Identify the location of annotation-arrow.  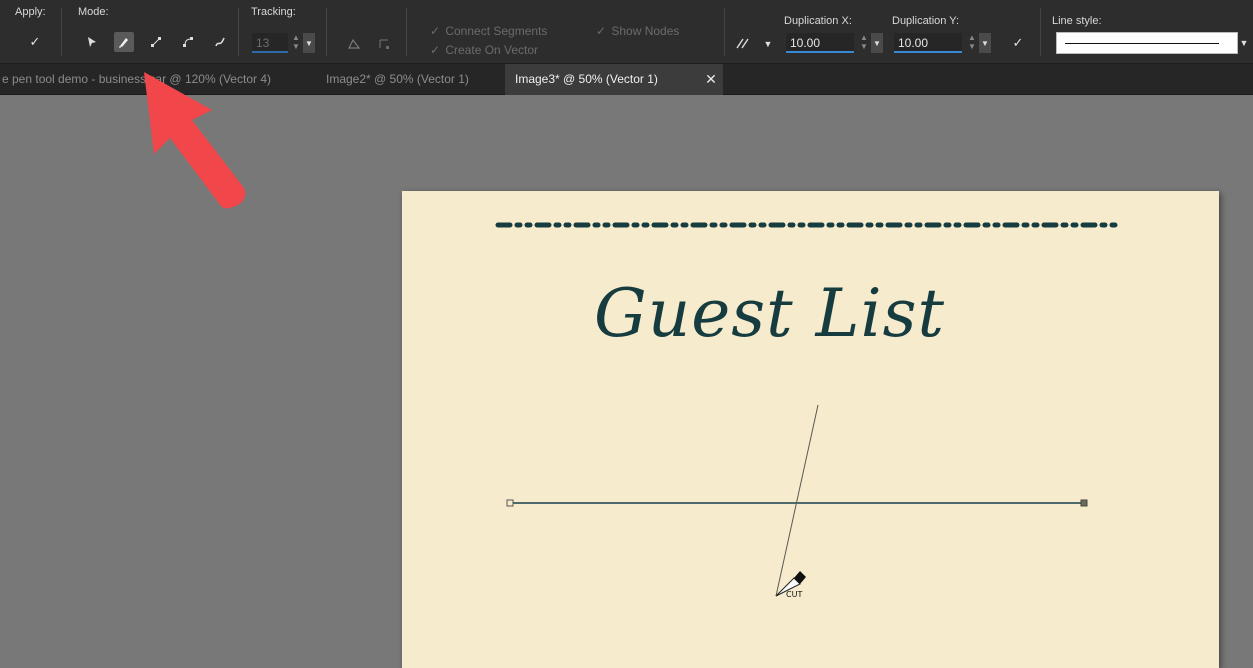
(195, 140).